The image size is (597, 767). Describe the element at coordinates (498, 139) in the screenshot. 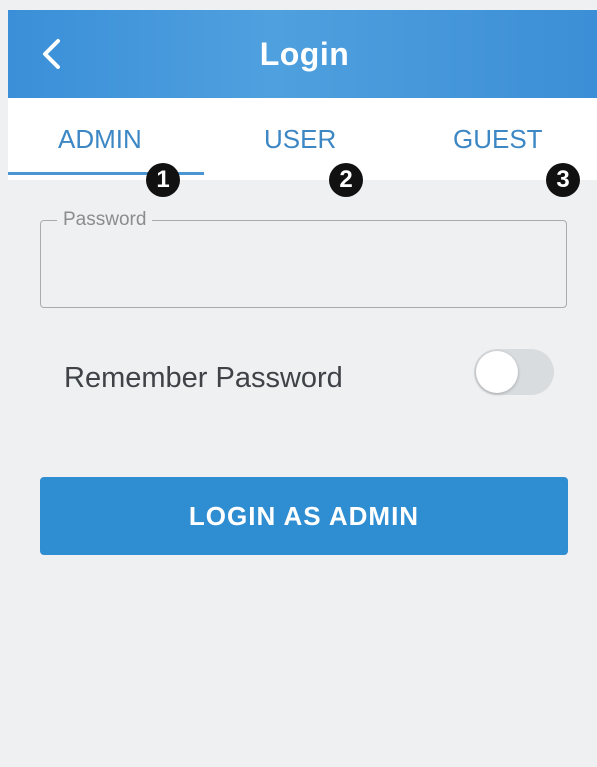

I see `tab-guest: GUEST` at that location.